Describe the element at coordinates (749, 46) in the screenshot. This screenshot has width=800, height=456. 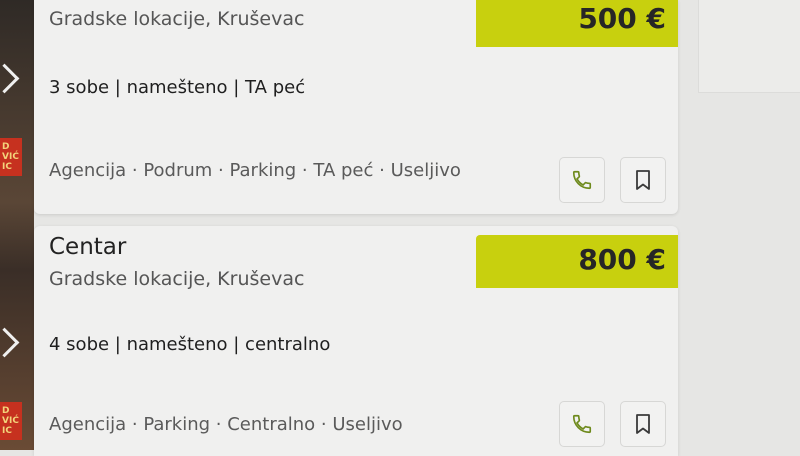
I see `adjacent-card-edge` at that location.